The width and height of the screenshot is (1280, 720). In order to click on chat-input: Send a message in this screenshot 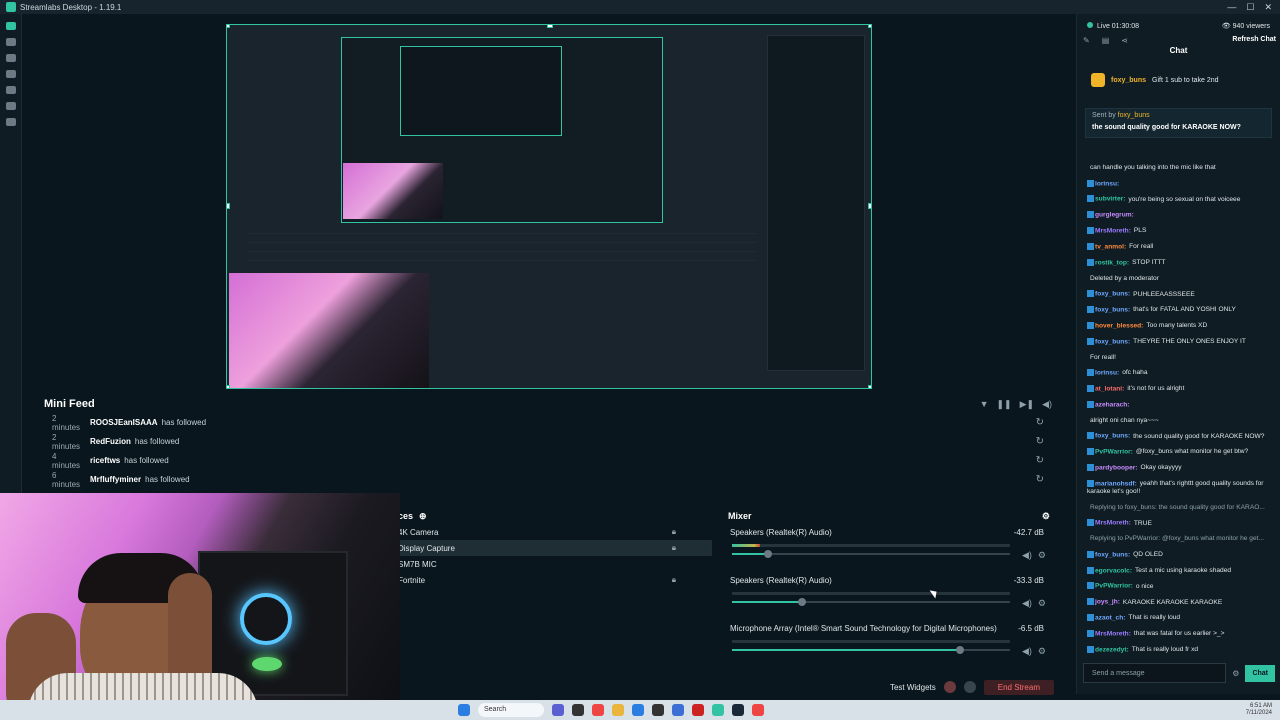, I will do `click(1155, 673)`.